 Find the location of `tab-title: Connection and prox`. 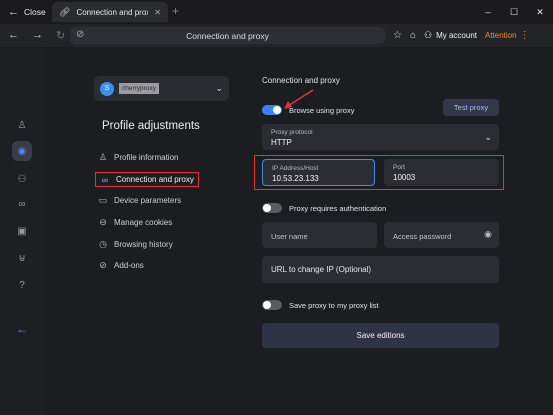

tab-title: Connection and prox is located at coordinates (112, 12).